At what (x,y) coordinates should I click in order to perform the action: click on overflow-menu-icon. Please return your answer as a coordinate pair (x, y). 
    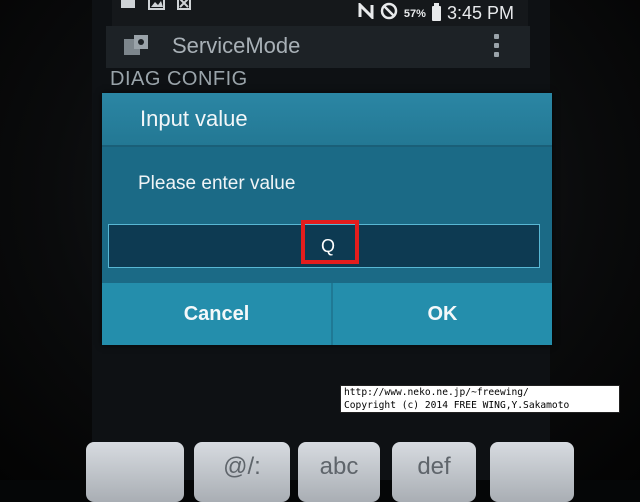
    Looking at the image, I should click on (497, 45).